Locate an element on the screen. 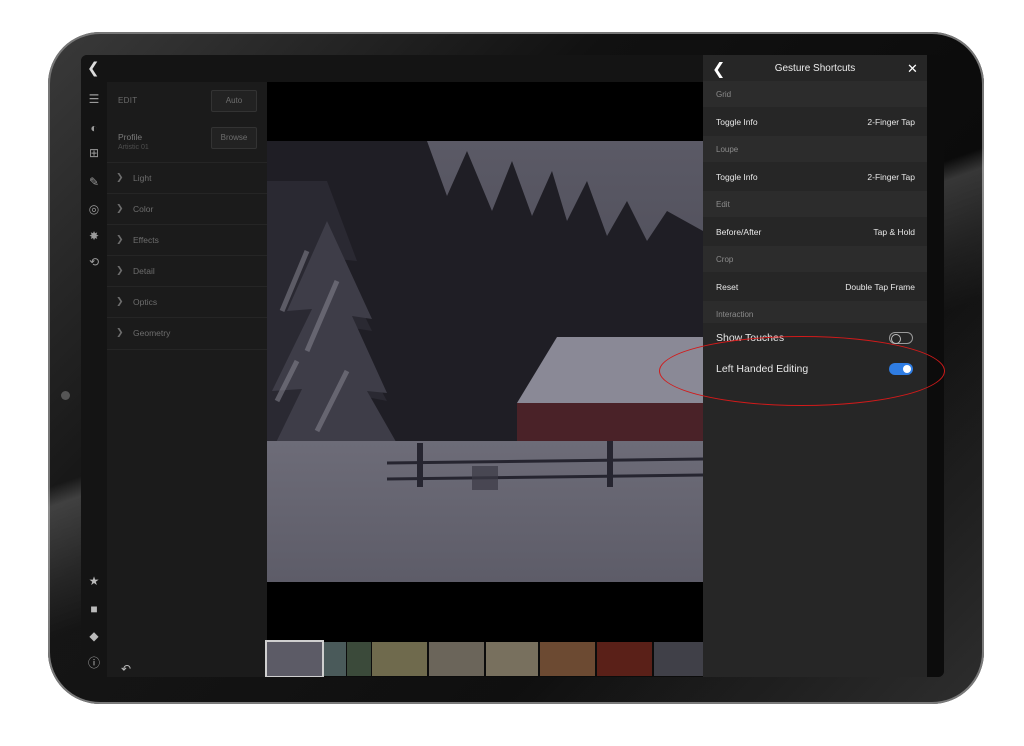 Image resolution: width=1024 pixels, height=746 pixels. section-label: Effects is located at coordinates (146, 240).